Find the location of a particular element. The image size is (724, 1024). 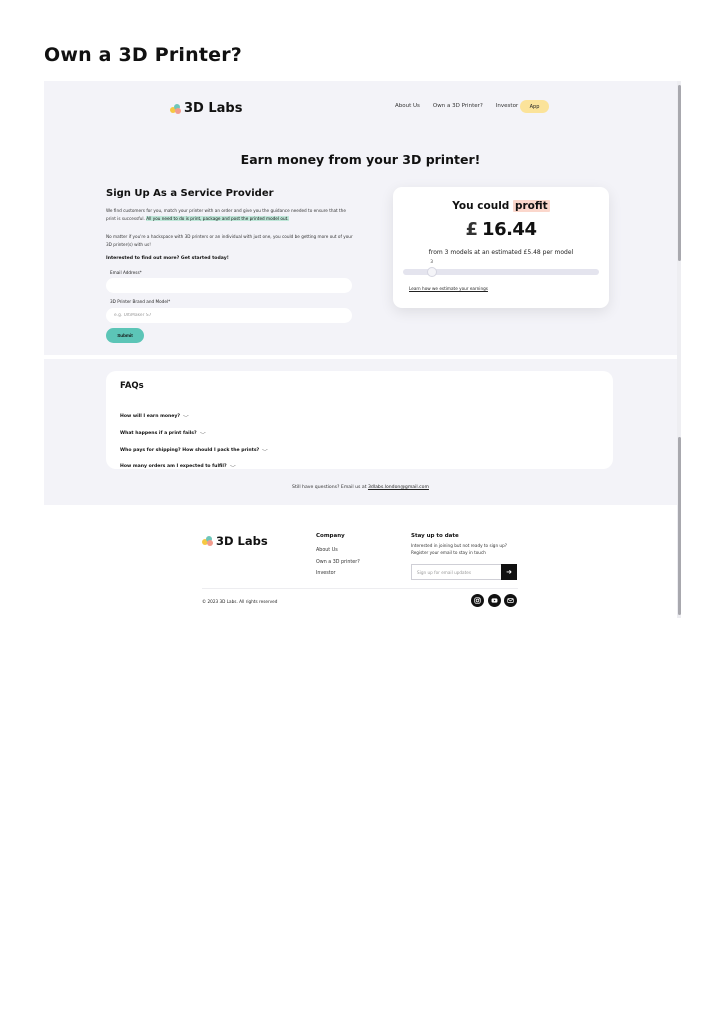

faq-item: What happens if a print fails? ⌵ is located at coordinates (163, 433).